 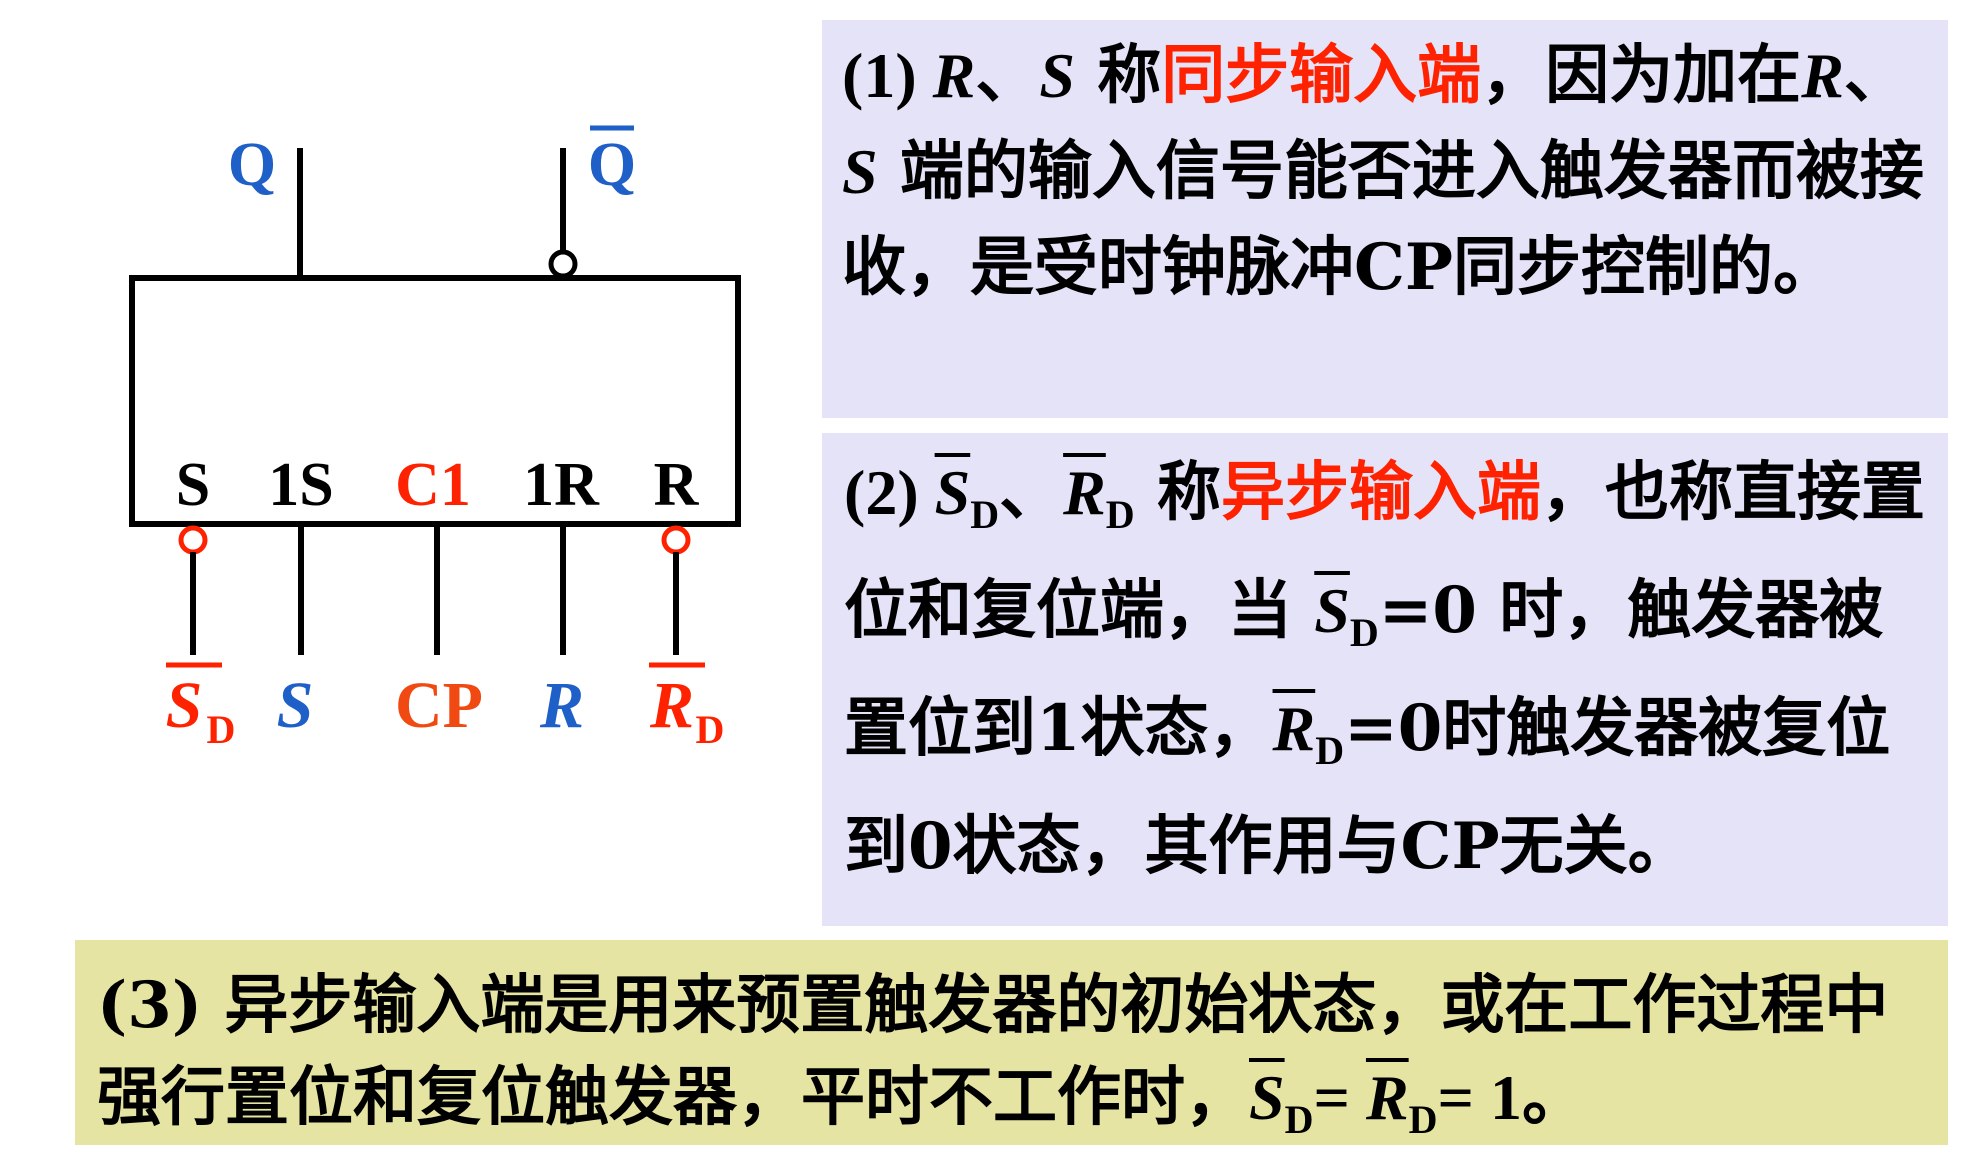 I want to click on pin-label-1s: 1S, so click(x=300, y=485).